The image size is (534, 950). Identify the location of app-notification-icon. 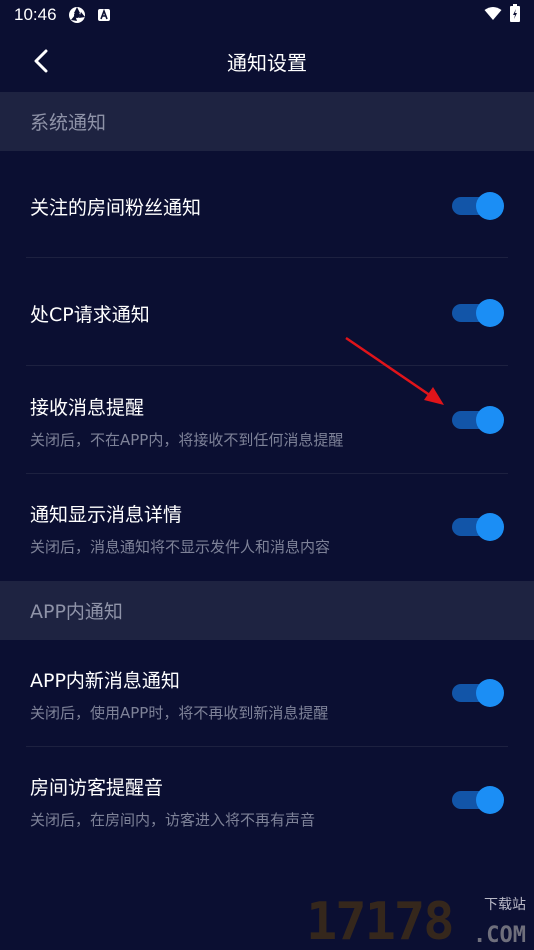
(77, 15).